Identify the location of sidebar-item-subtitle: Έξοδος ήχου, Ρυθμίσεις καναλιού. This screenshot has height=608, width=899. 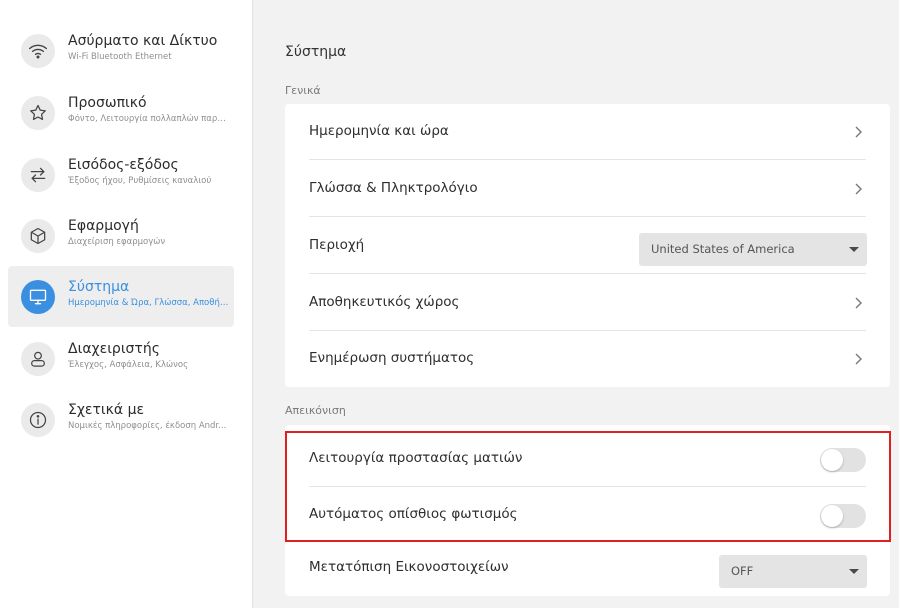
(140, 181).